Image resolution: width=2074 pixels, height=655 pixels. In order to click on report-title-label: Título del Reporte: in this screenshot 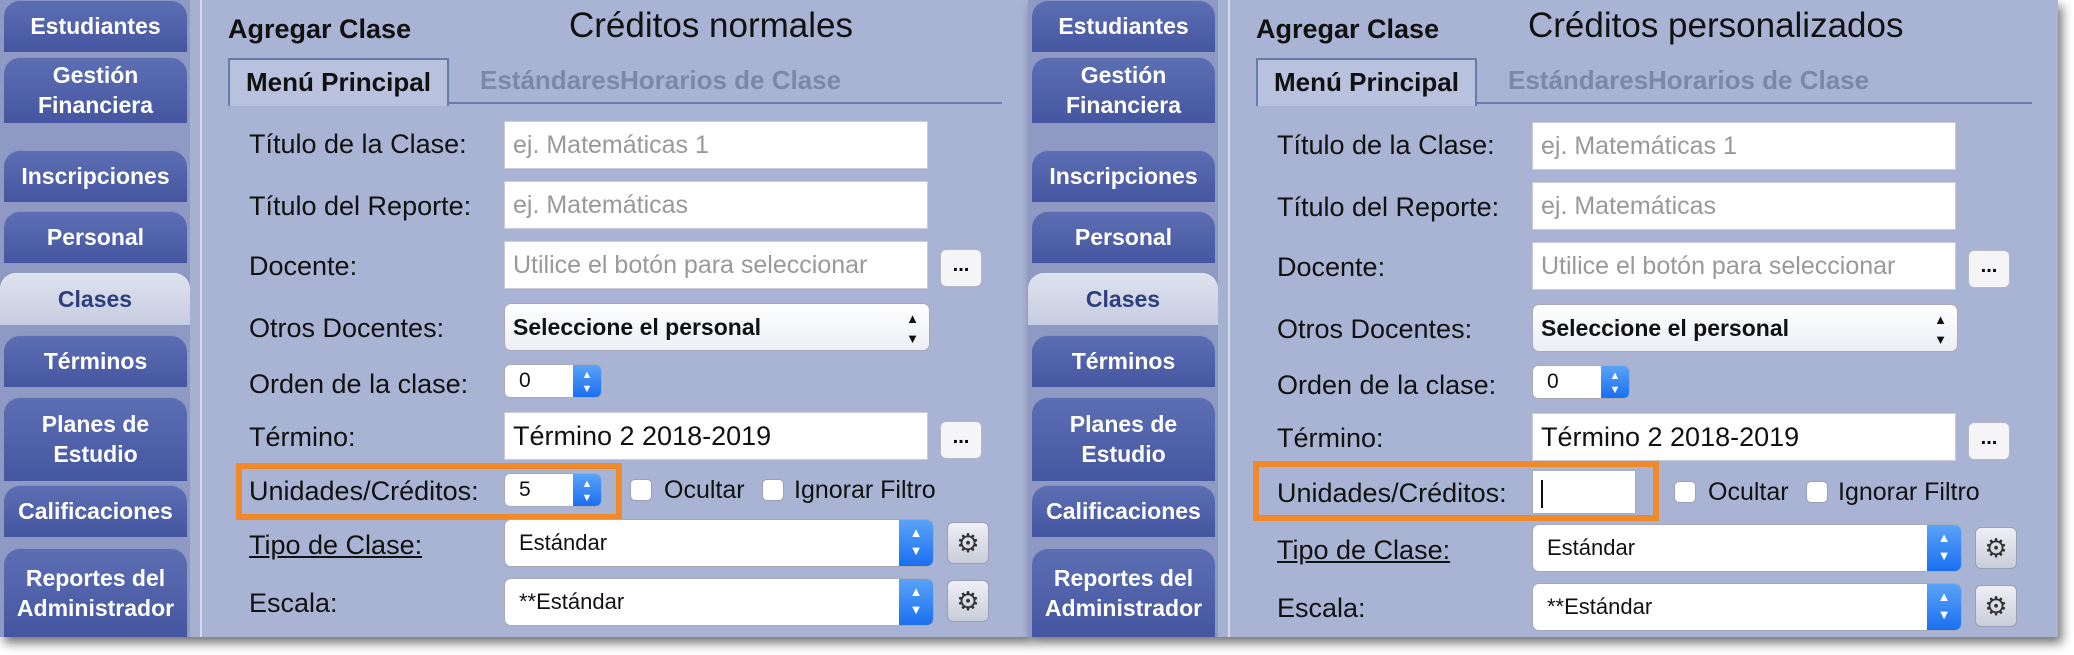, I will do `click(360, 206)`.